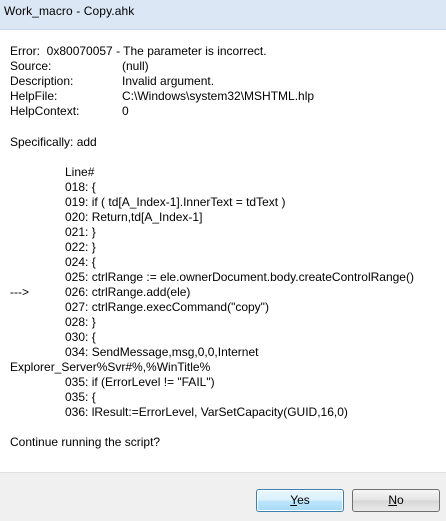 Image resolution: width=446 pixels, height=521 pixels. Describe the element at coordinates (135, 66) in the screenshot. I see `source-value: (null)` at that location.